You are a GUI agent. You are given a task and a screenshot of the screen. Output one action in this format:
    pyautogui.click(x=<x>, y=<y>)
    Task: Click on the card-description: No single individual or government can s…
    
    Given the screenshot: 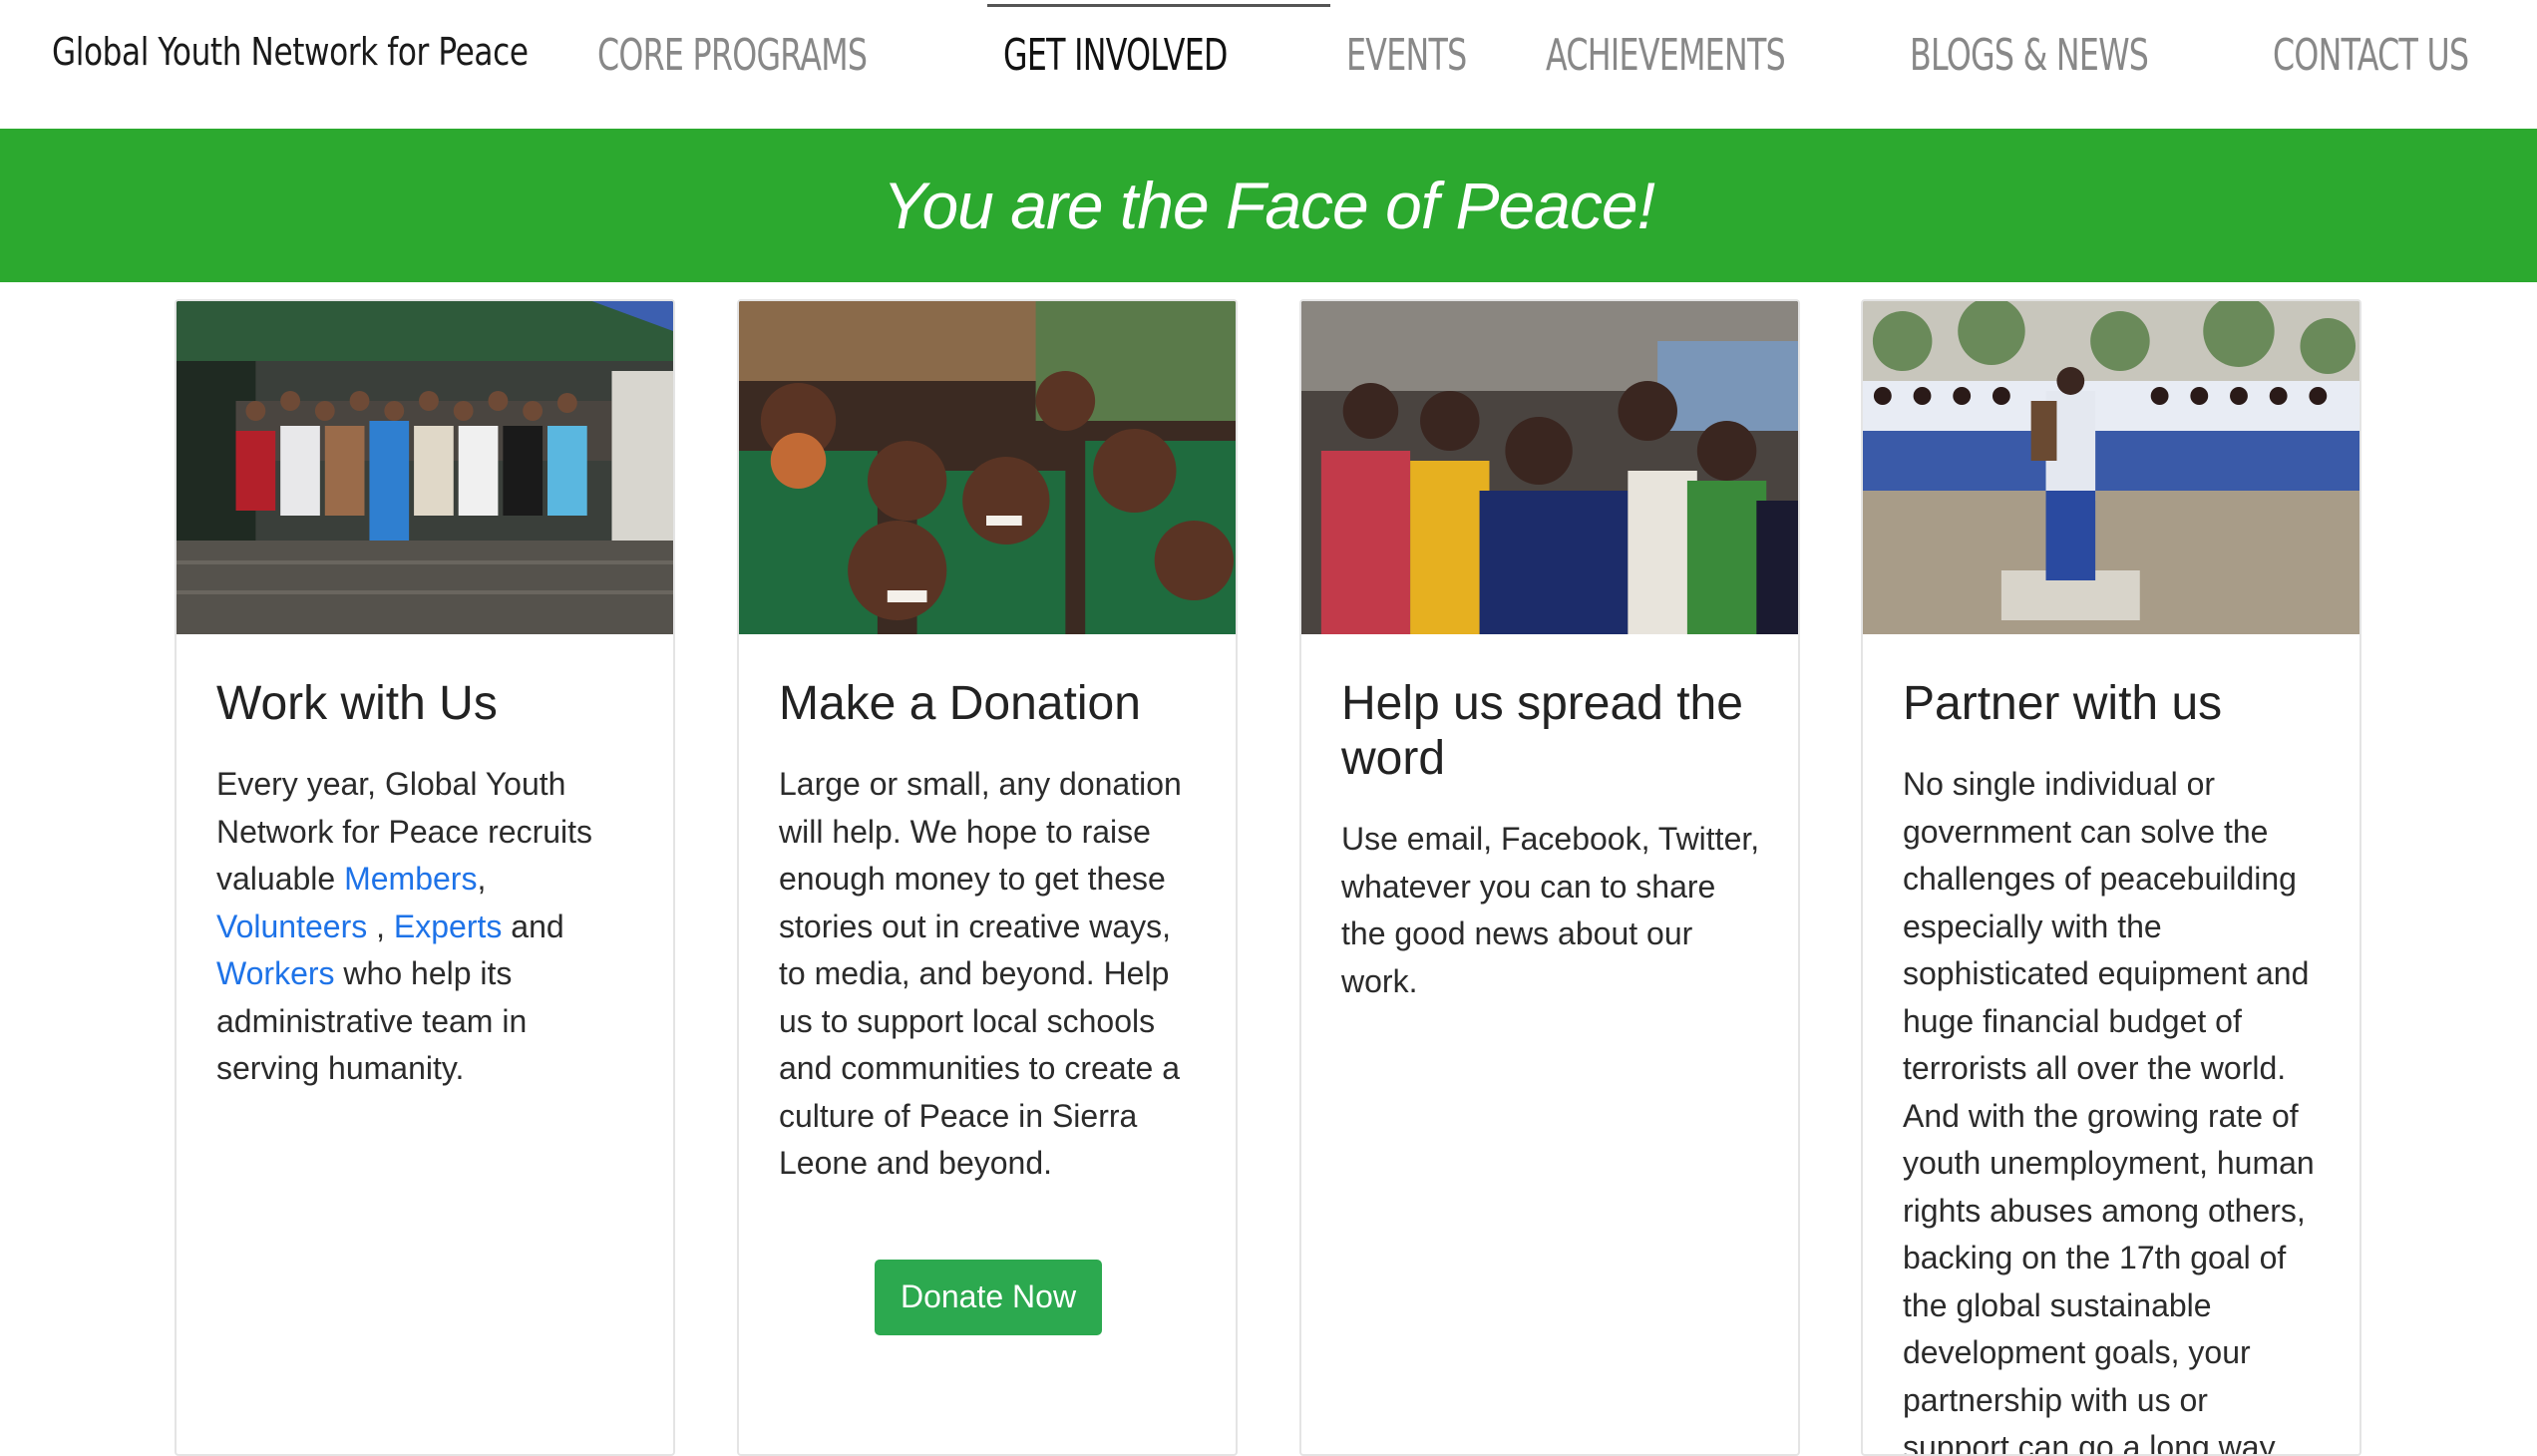 What is the action you would take?
    pyautogui.click(x=2109, y=1111)
    